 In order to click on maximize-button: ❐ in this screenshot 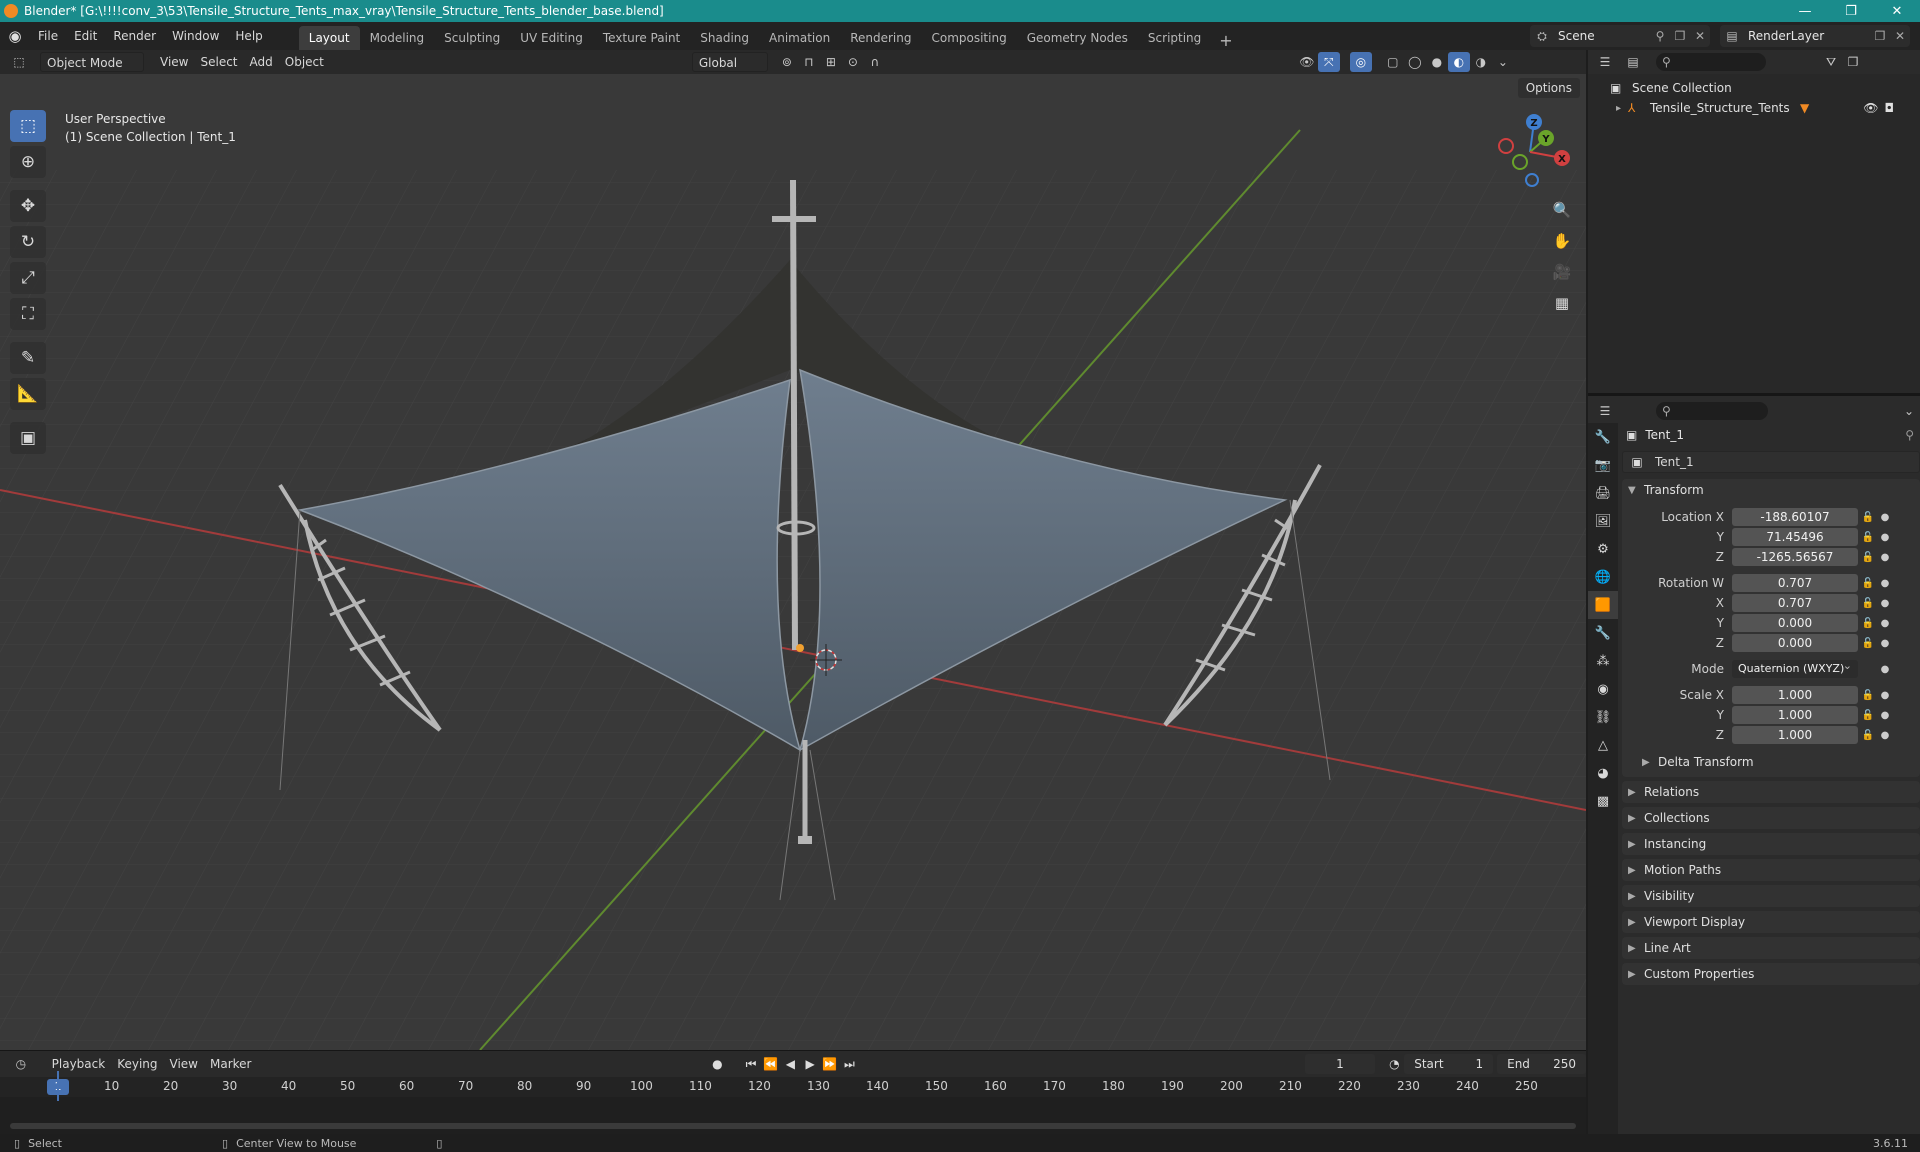, I will do `click(1851, 11)`.